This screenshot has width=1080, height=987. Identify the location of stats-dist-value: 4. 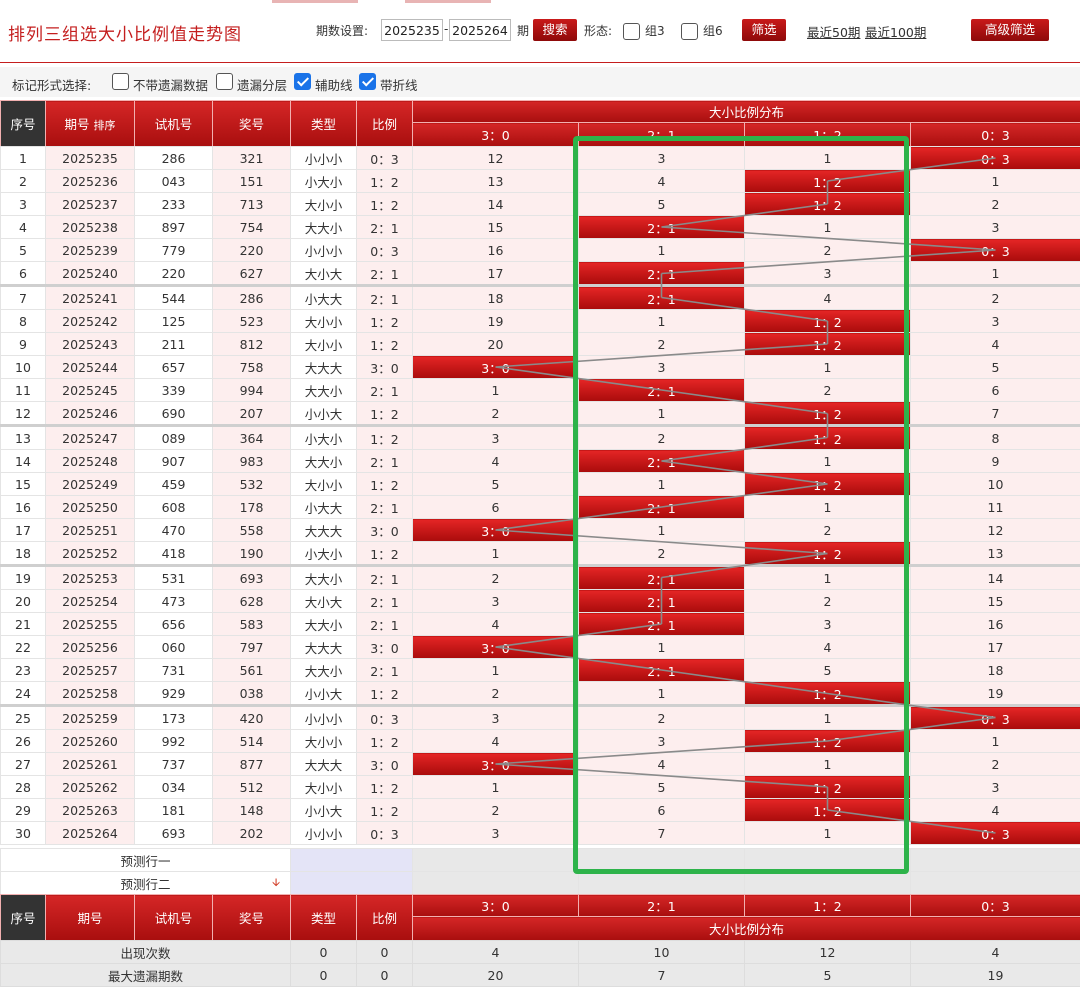
(496, 952).